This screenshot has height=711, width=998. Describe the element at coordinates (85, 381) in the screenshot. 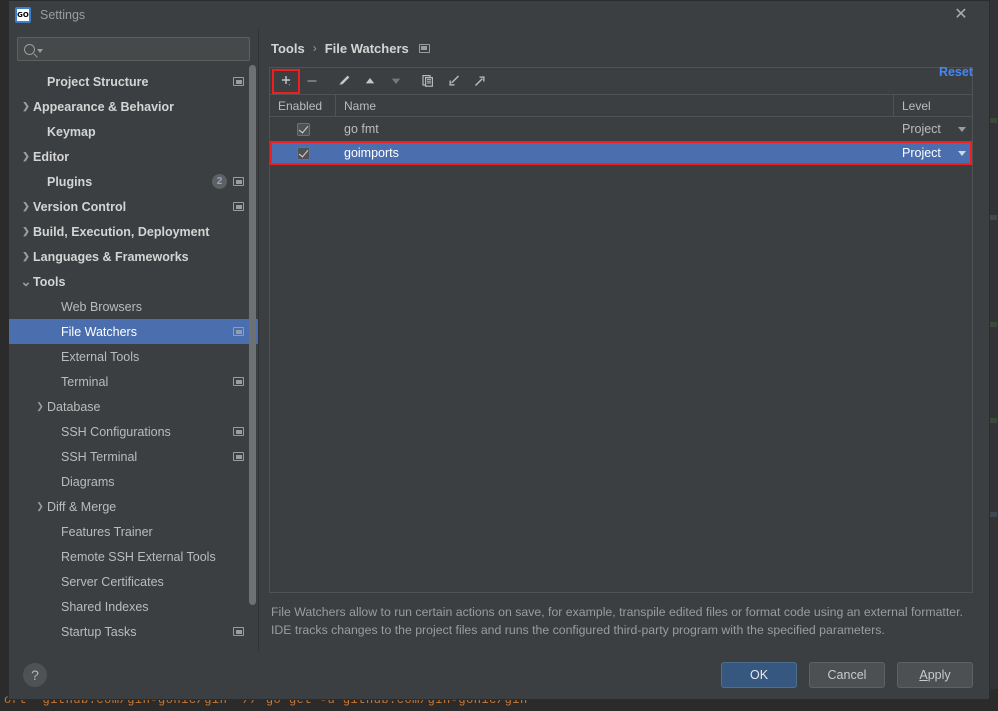

I see `sidebar-item-label: Terminal` at that location.